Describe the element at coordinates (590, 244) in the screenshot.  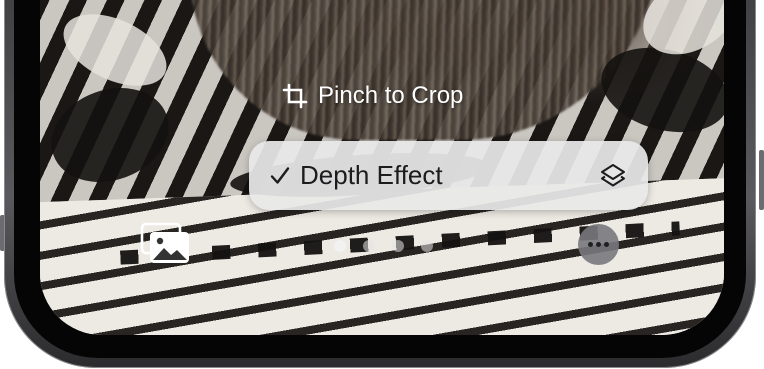
I see `more-icon` at that location.